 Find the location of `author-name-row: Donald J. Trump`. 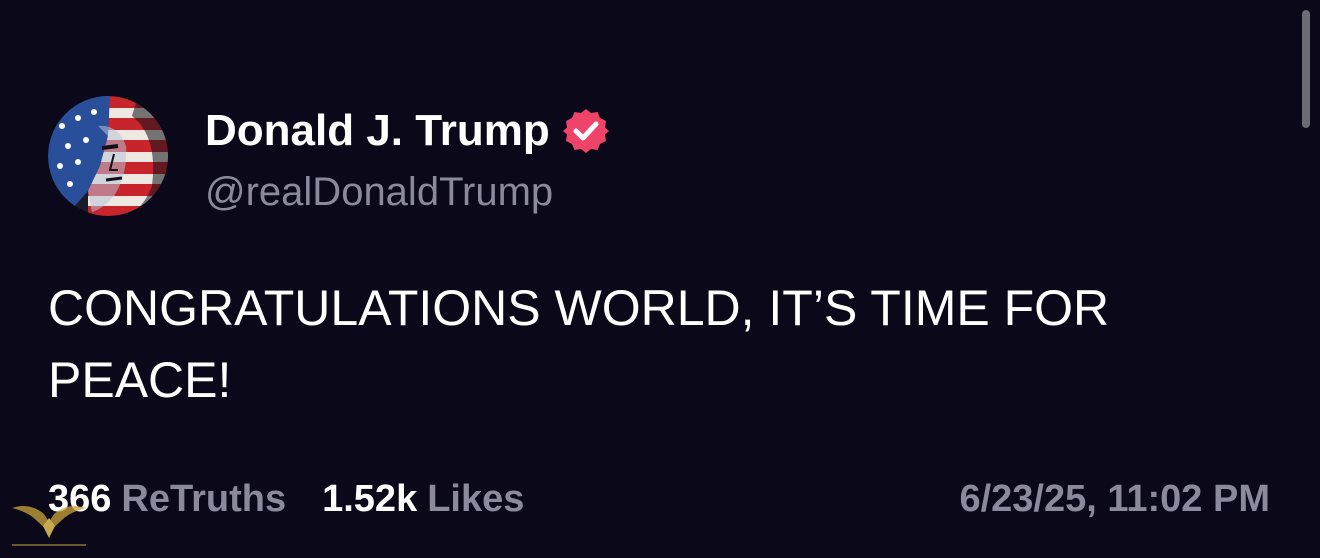

author-name-row: Donald J. Trump is located at coordinates (407, 131).